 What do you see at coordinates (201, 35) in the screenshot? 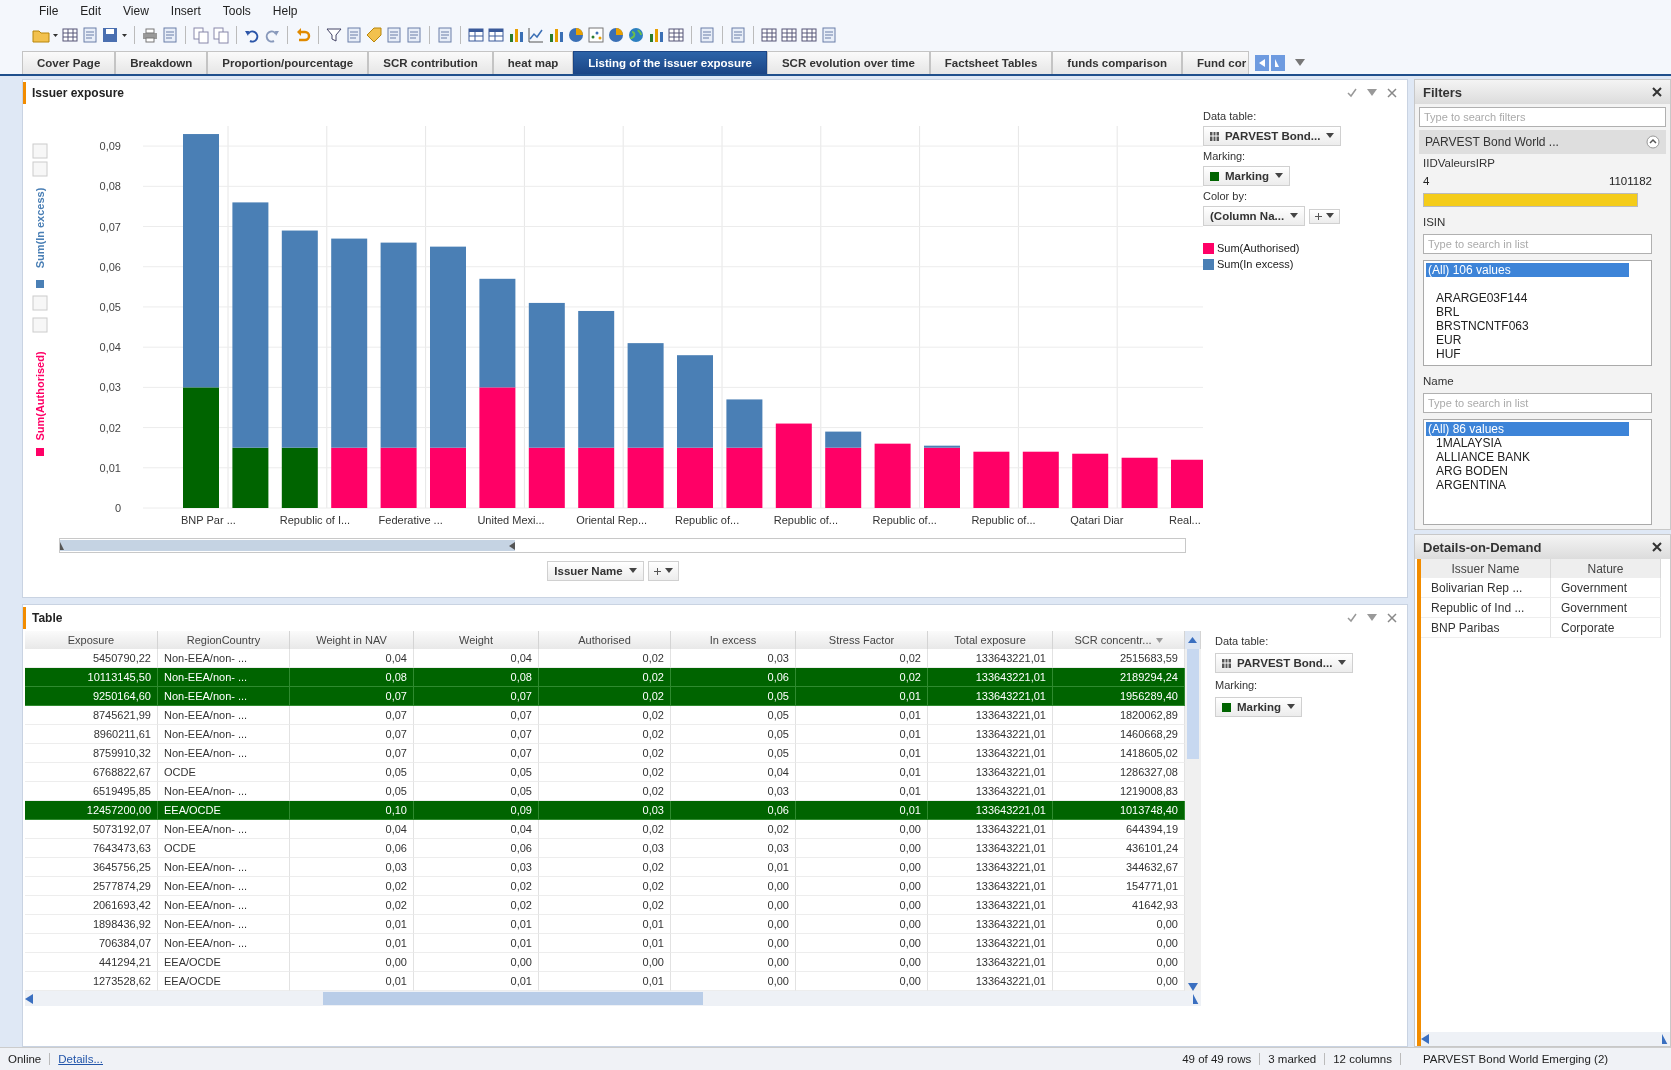
I see `copy-icon` at bounding box center [201, 35].